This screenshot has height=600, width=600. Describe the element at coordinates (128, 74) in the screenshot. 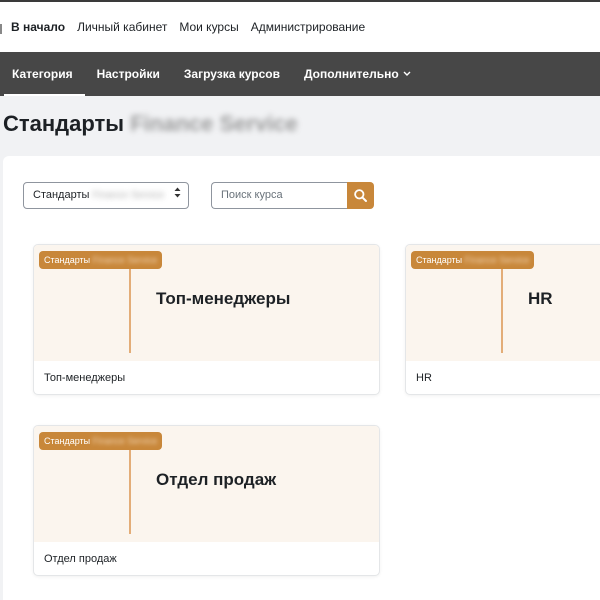

I see `tab-settings: Настройки` at that location.